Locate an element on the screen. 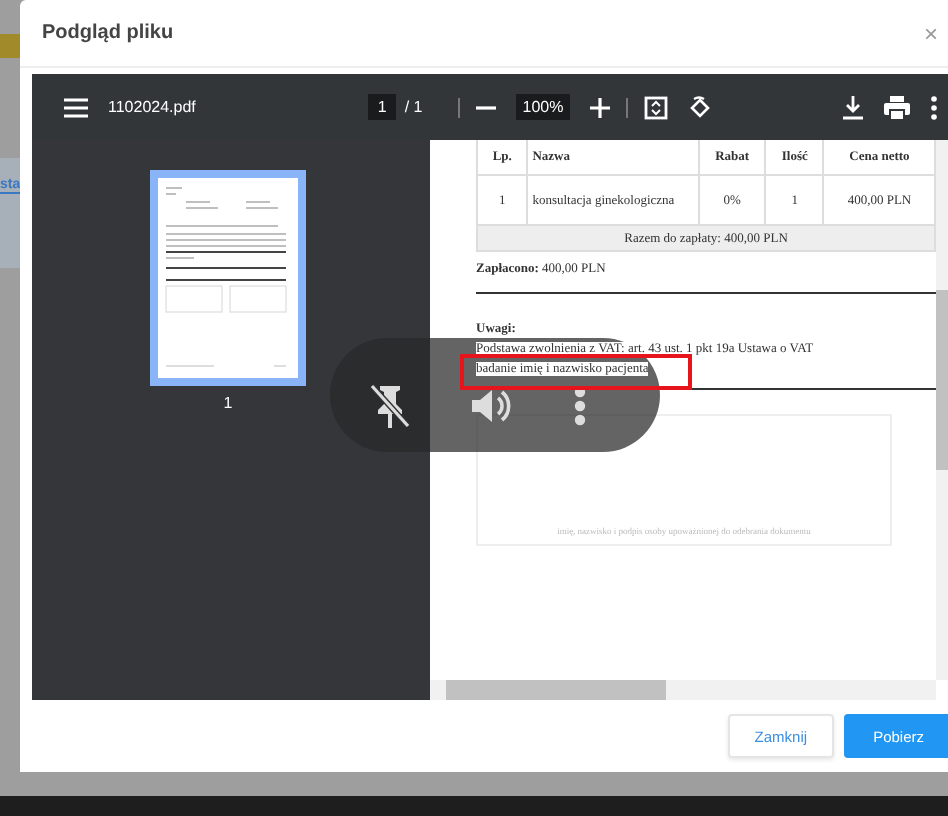 Image resolution: width=948 pixels, height=816 pixels. menu-icon is located at coordinates (76, 107).